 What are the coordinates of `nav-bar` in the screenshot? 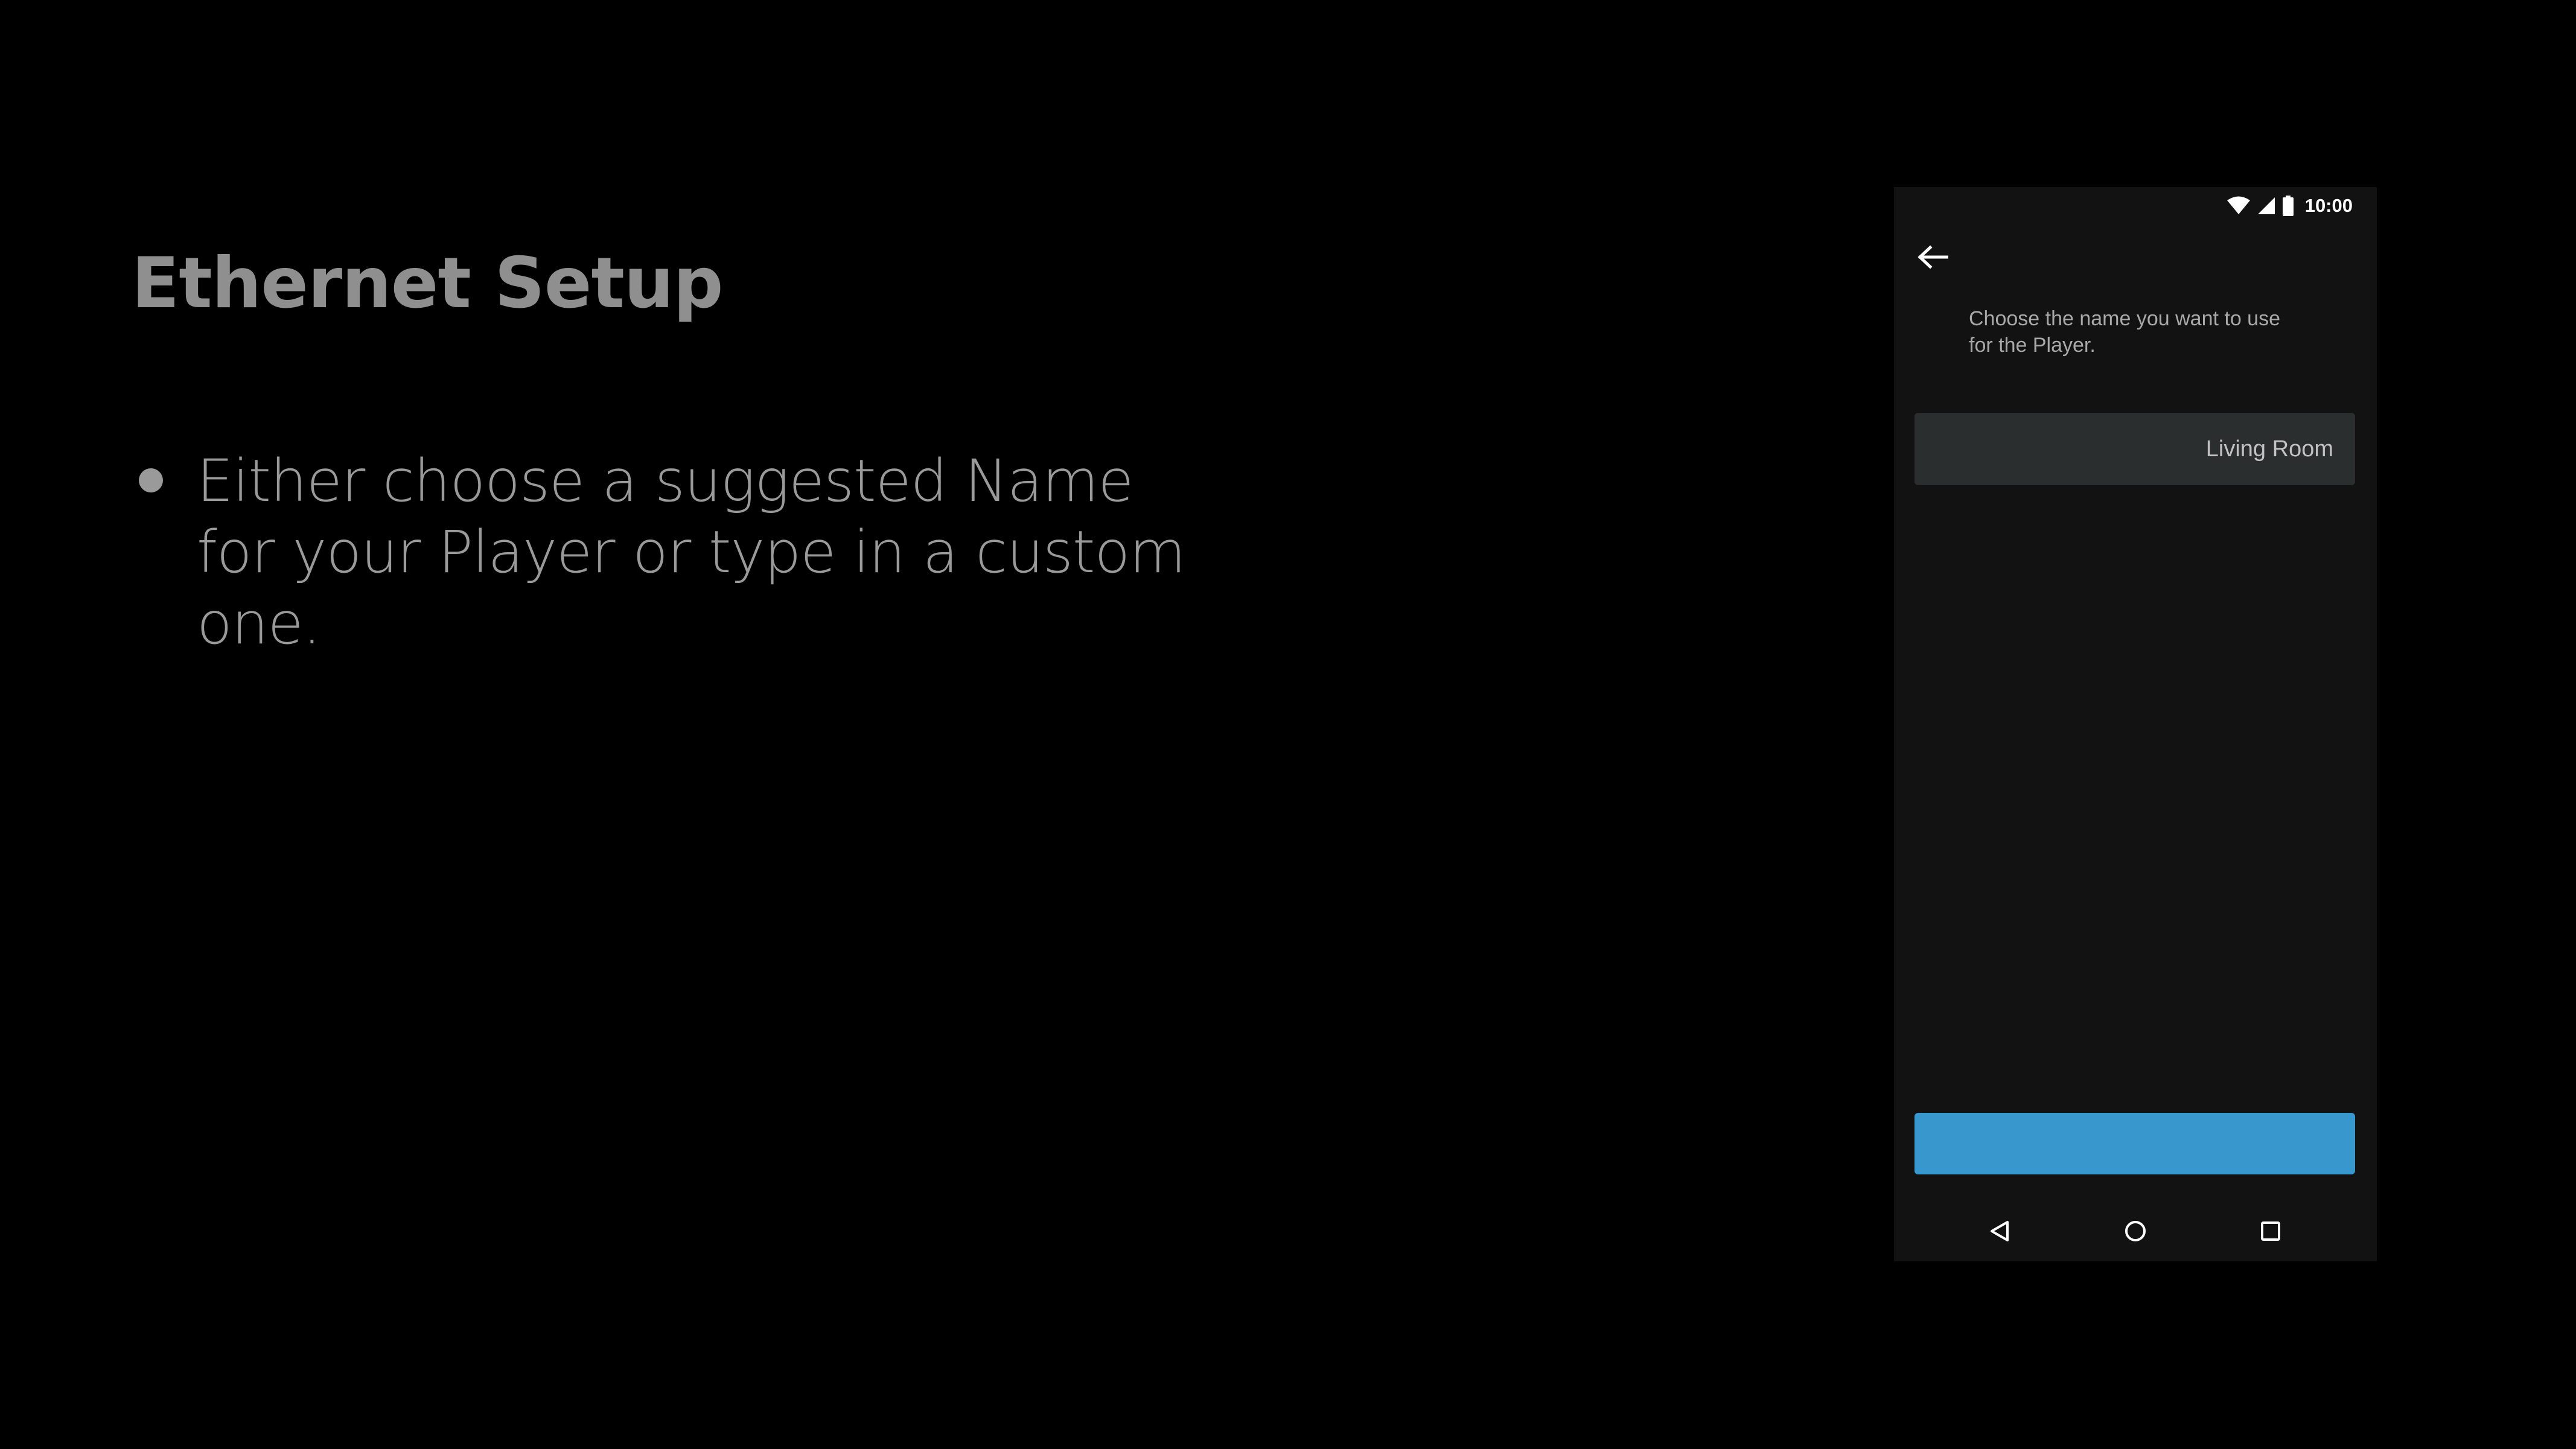 It's located at (2135, 1231).